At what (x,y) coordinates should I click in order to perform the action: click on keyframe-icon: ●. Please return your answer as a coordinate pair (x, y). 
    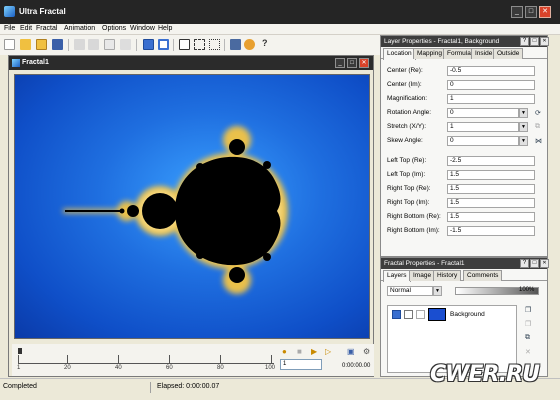
    Looking at the image, I should click on (284, 351).